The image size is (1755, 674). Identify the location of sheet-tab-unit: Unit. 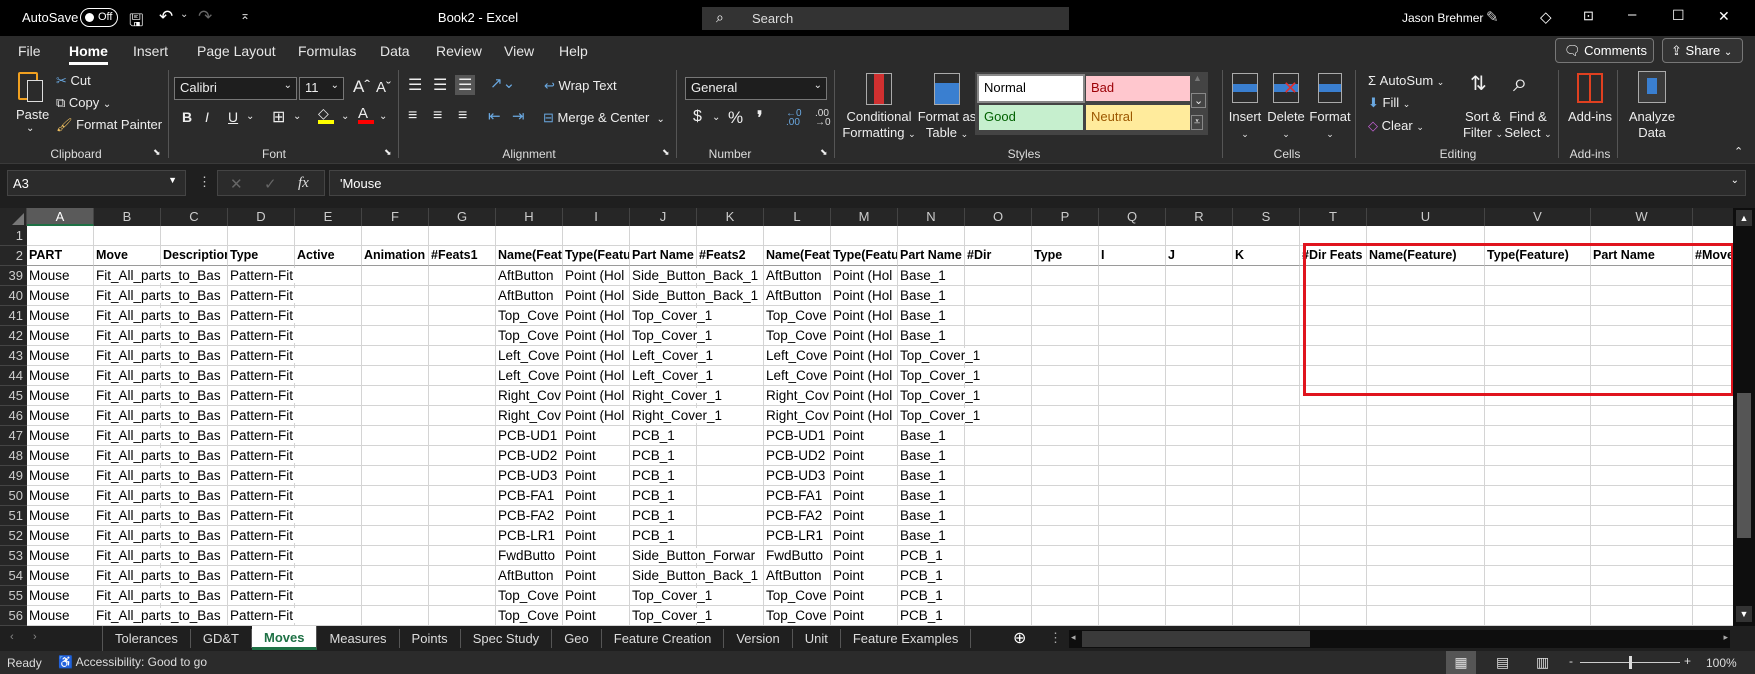
(817, 638).